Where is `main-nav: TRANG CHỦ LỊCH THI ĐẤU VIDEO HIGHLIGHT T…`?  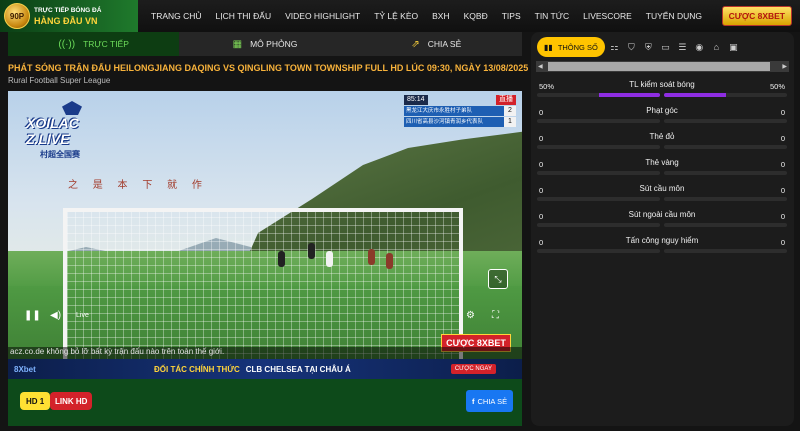
main-nav: TRANG CHỦ LỊCH THI ĐẤU VIDEO HIGHLIGHT T… is located at coordinates (426, 16).